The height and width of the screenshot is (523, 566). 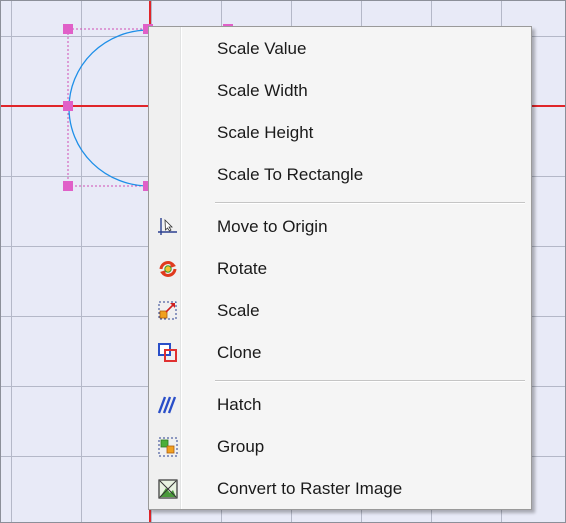 What do you see at coordinates (239, 352) in the screenshot?
I see `menu-item-label: Clone` at bounding box center [239, 352].